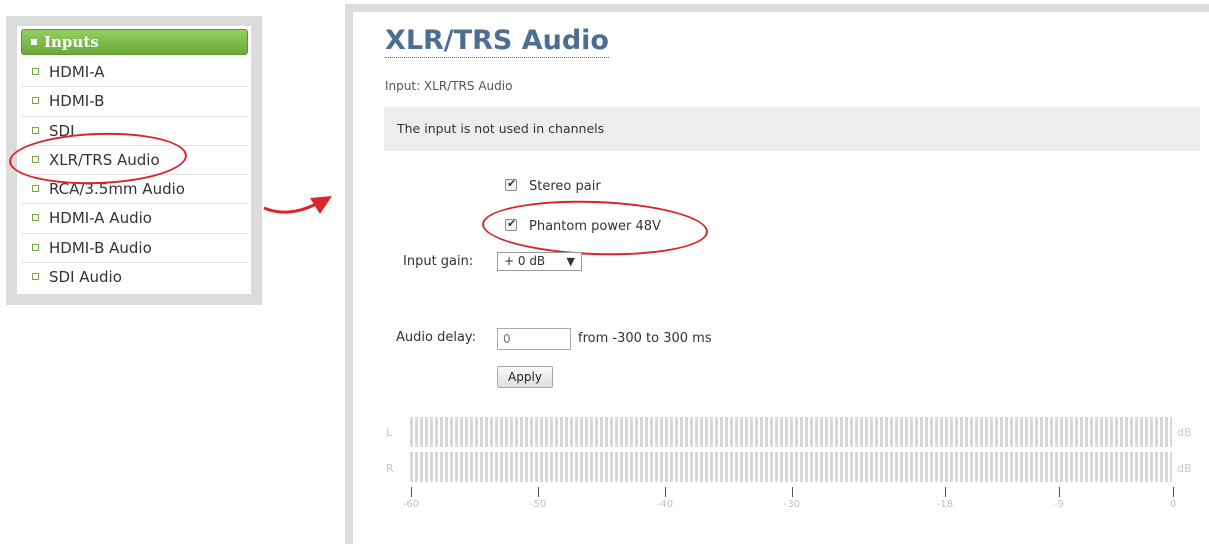  I want to click on bullet-icon, so click(34, 42).